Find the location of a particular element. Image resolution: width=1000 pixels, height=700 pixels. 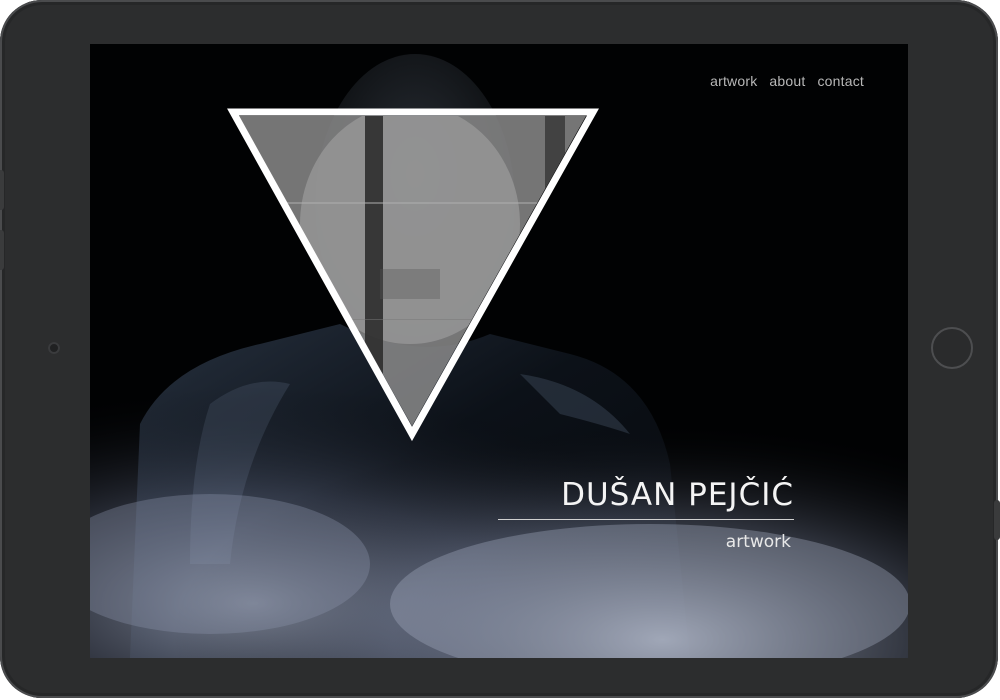

hero-title-block: DUŠAN PEJČIĆ artwork is located at coordinates (646, 515).